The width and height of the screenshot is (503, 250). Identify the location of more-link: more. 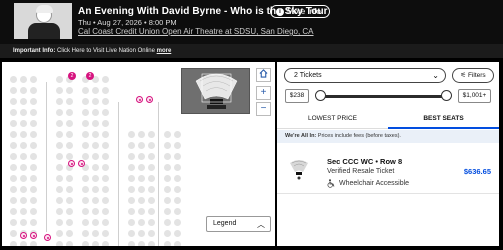
(164, 51).